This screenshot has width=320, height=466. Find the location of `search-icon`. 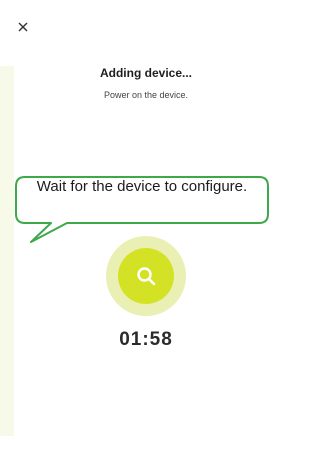

search-icon is located at coordinates (146, 276).